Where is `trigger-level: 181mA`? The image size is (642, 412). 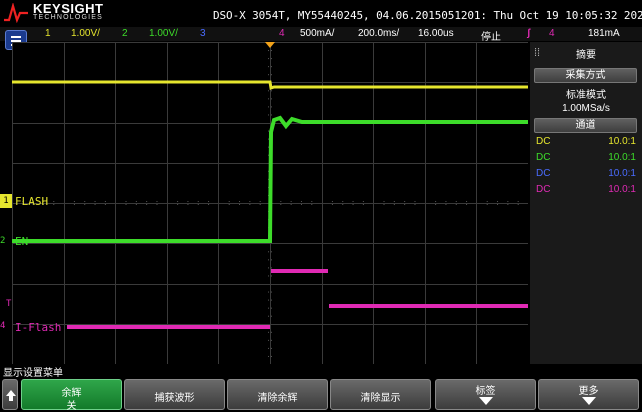
trigger-level: 181mA is located at coordinates (604, 33).